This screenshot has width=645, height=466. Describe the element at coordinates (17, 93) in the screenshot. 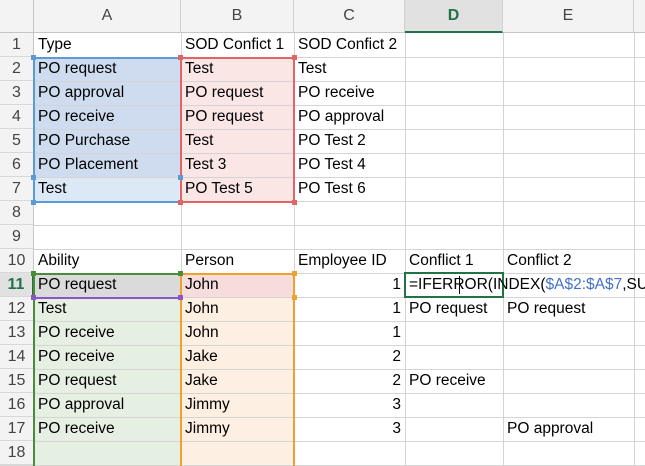

I see `row-header: 3` at that location.